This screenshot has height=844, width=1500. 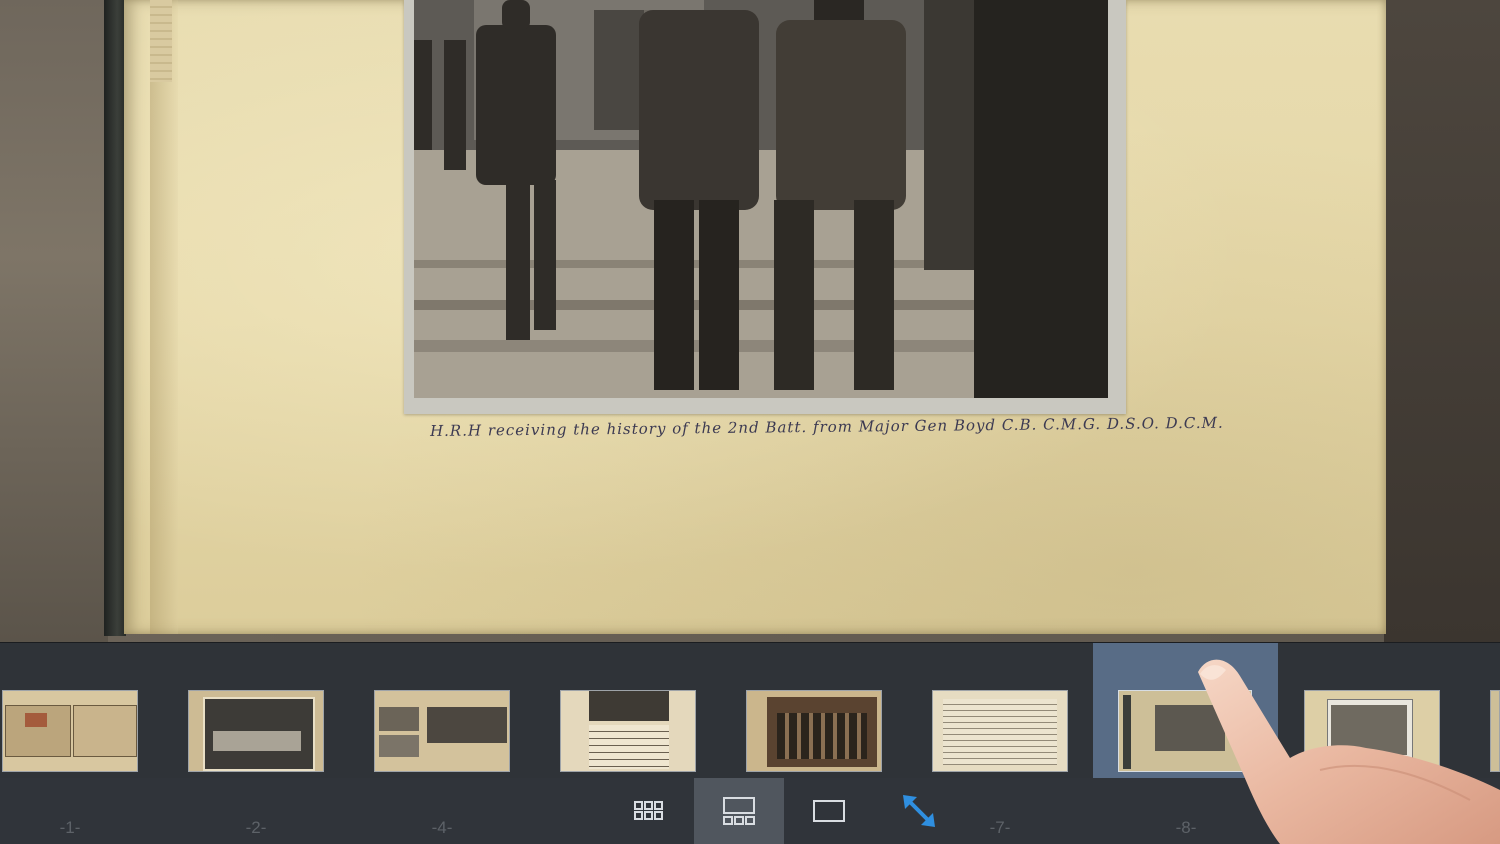 I want to click on archive-label, so click(x=161, y=41).